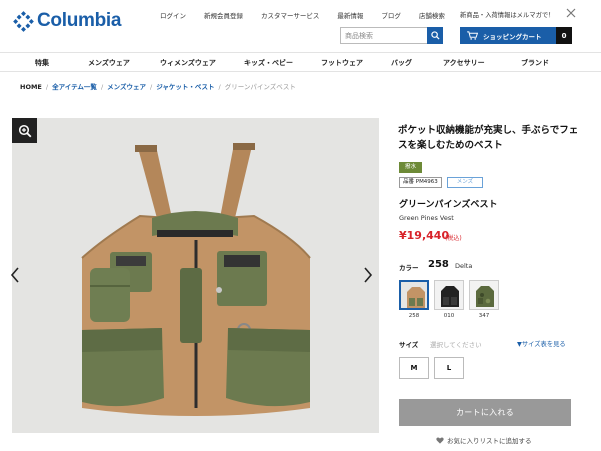 The image size is (601, 451). What do you see at coordinates (79, 20) in the screenshot?
I see `brand-name: Columbia` at bounding box center [79, 20].